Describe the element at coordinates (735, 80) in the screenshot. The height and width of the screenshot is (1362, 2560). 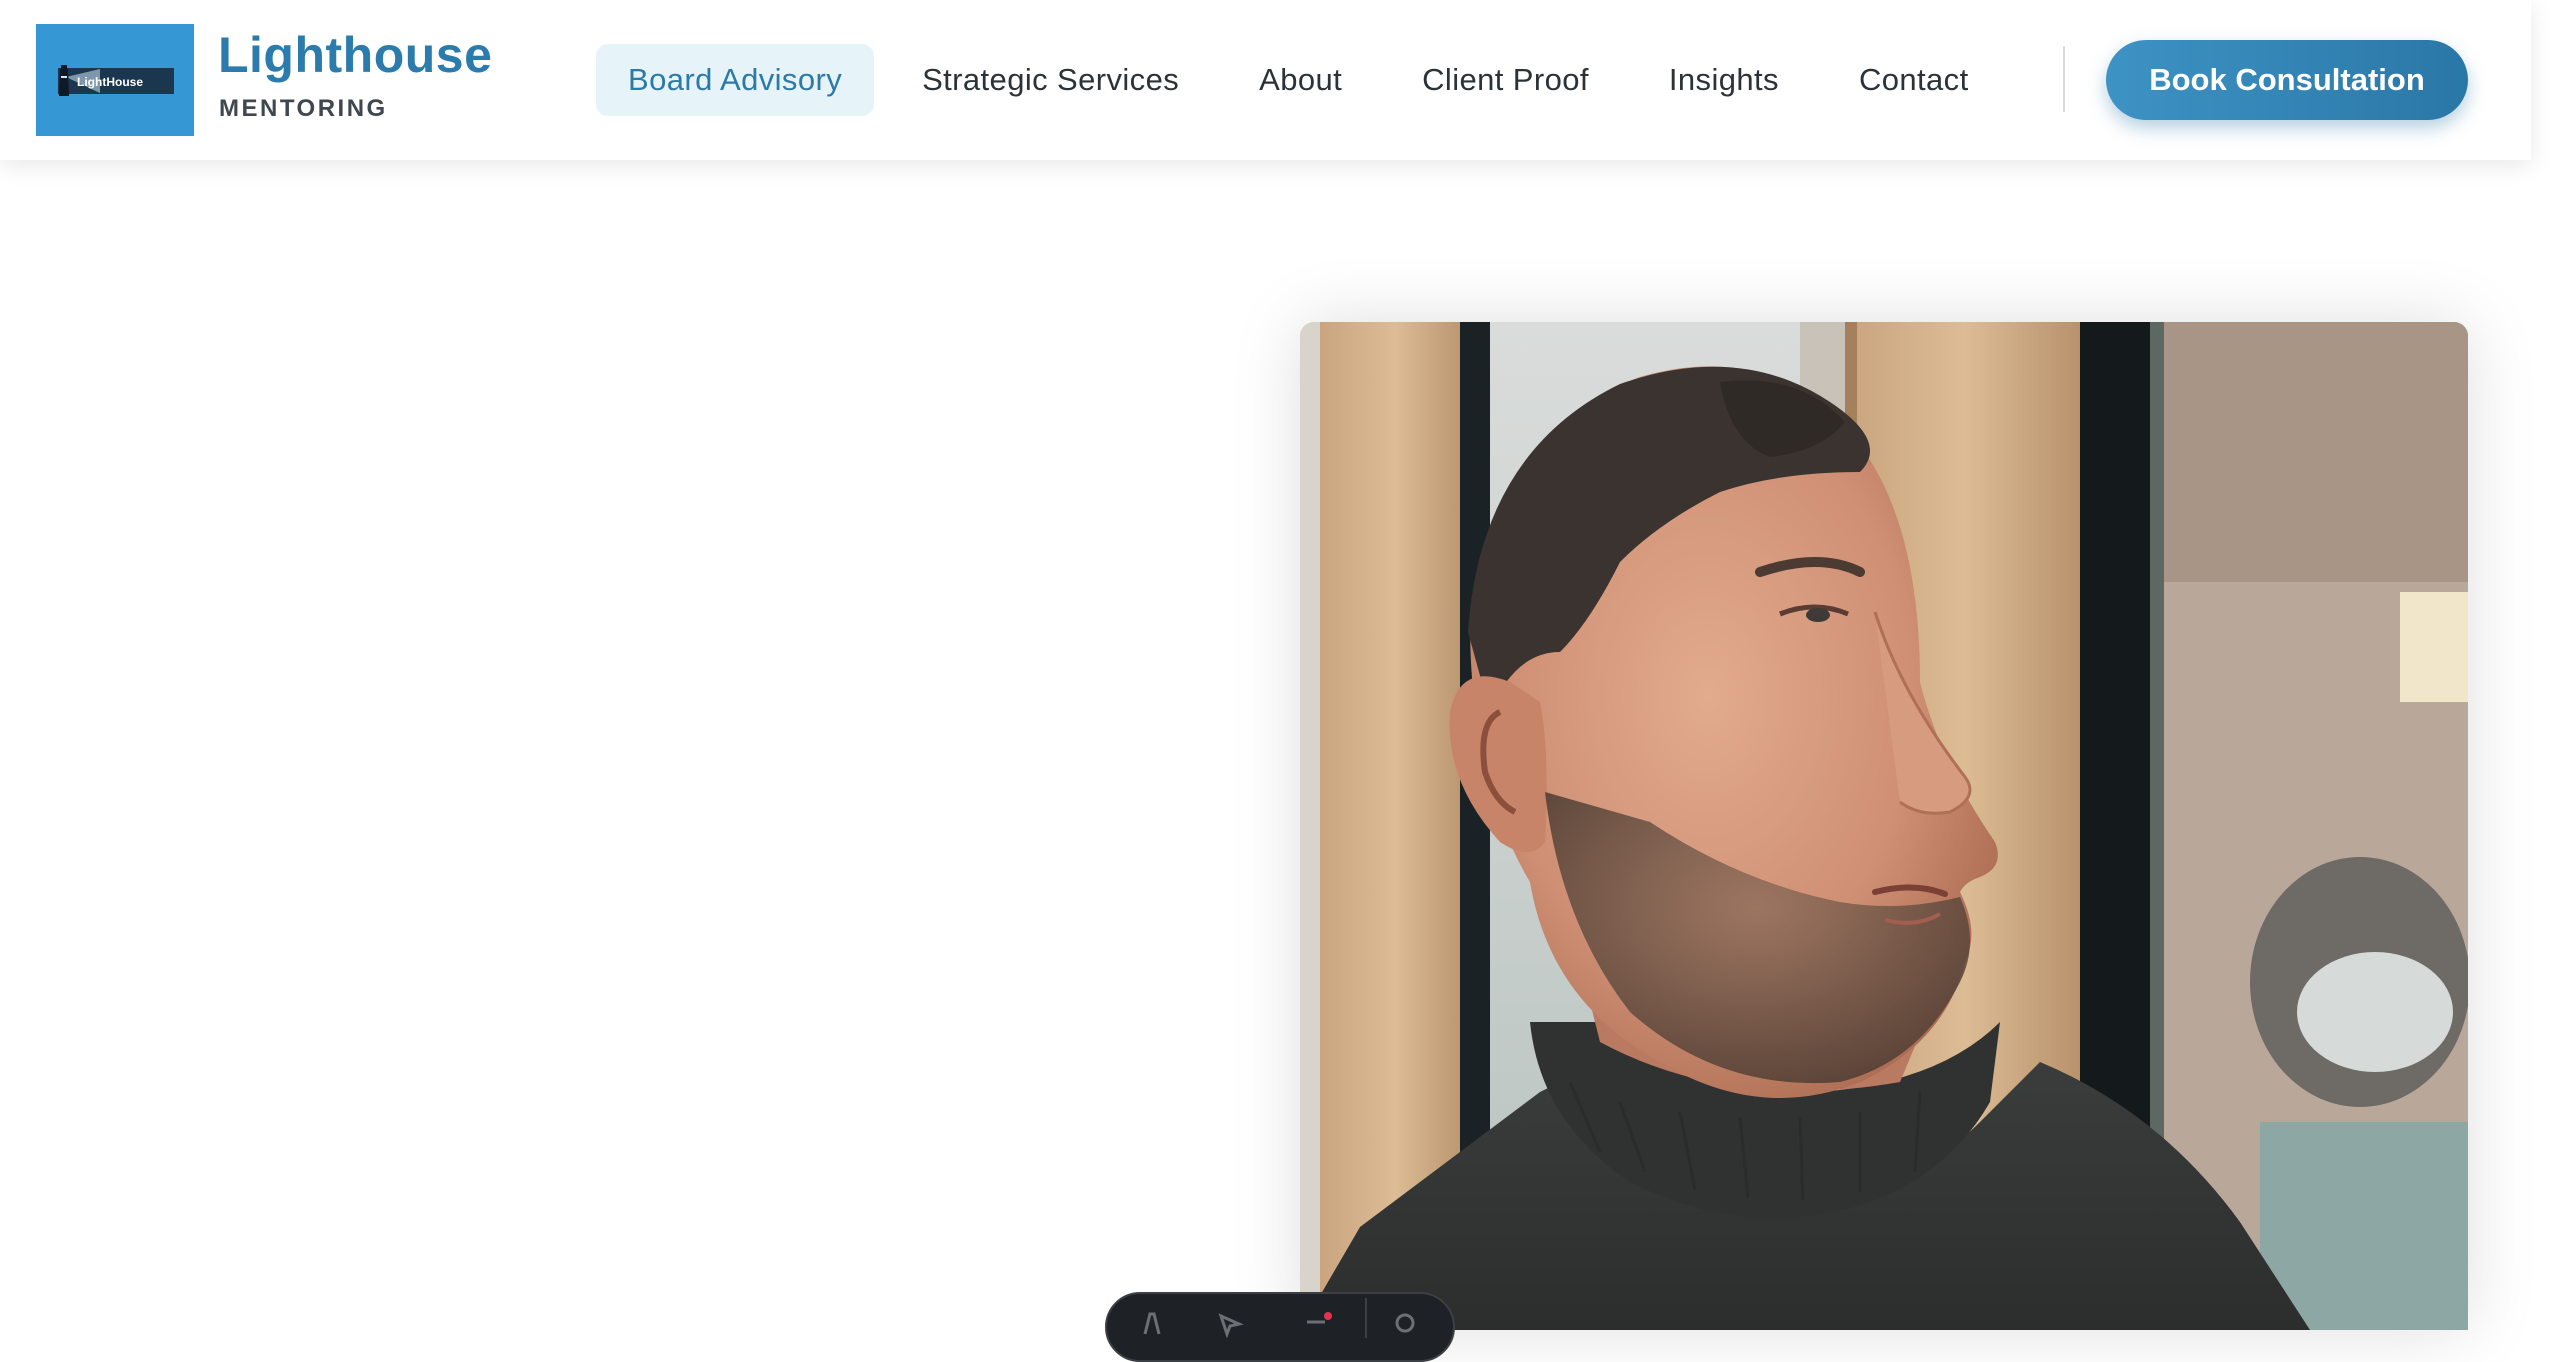
I see `nav-board-advisory: Board Advisory` at that location.